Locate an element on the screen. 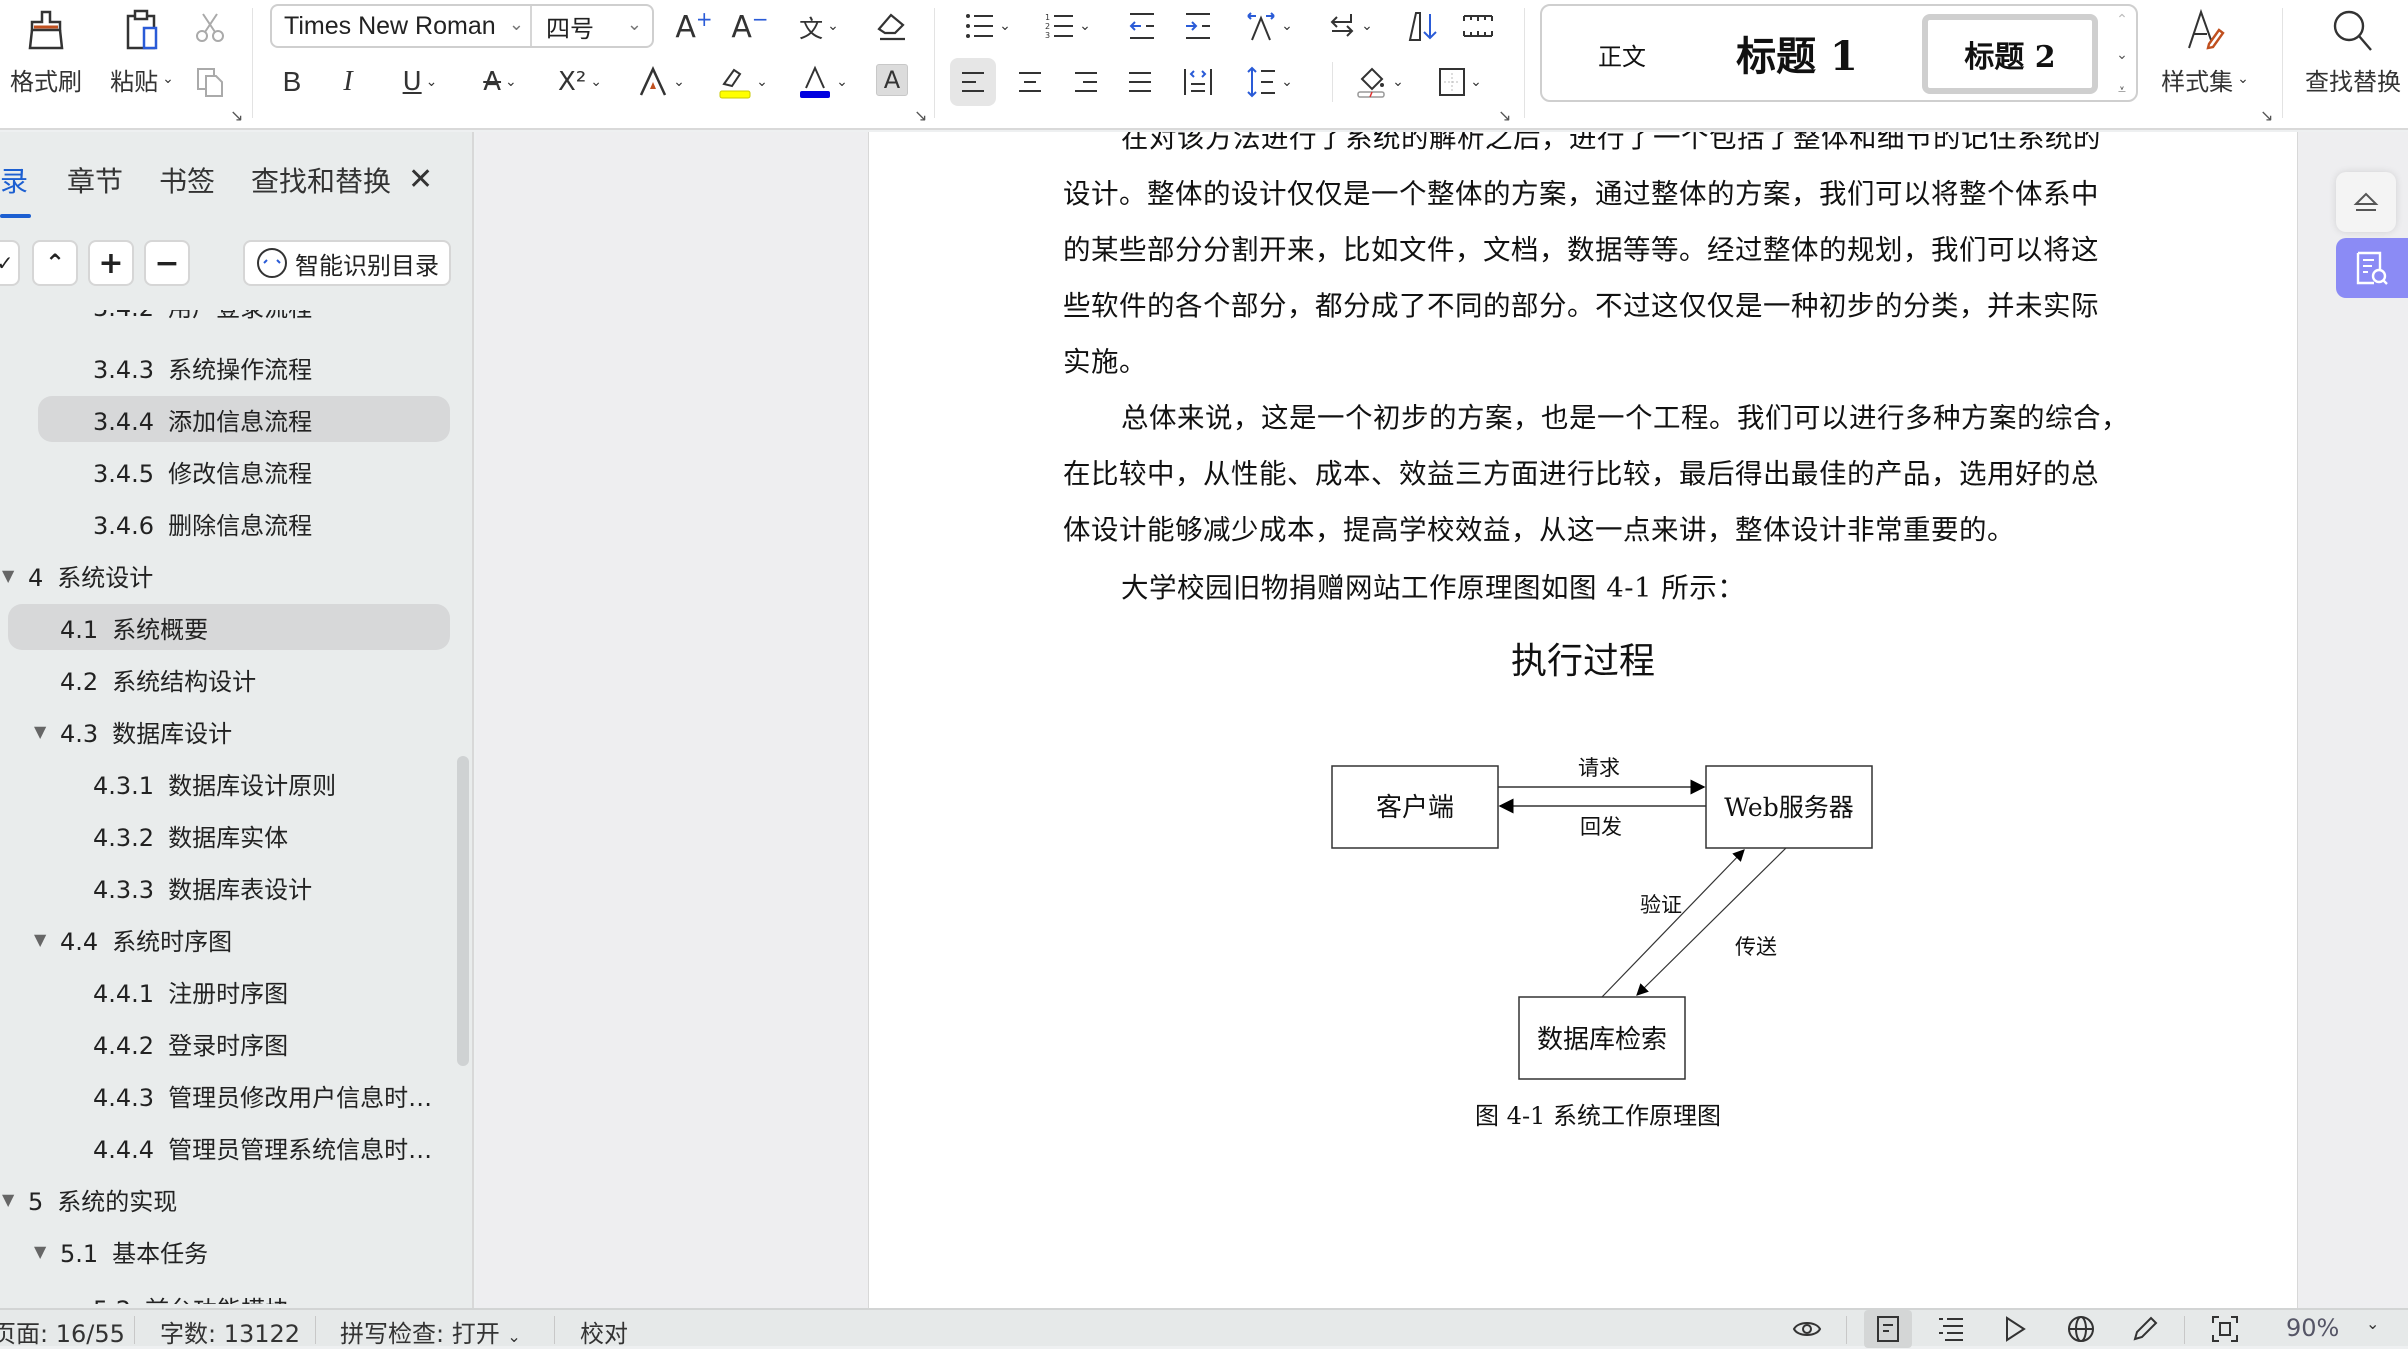 The height and width of the screenshot is (1349, 2408). shading-button: ⌄ is located at coordinates (1380, 82).